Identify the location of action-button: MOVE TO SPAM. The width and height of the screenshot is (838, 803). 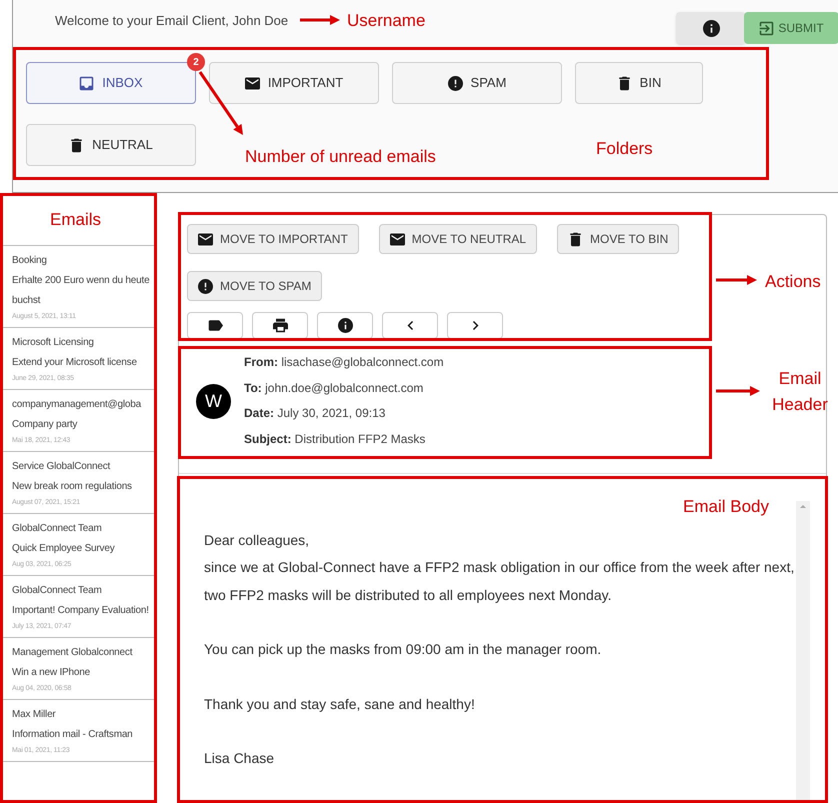
(254, 286).